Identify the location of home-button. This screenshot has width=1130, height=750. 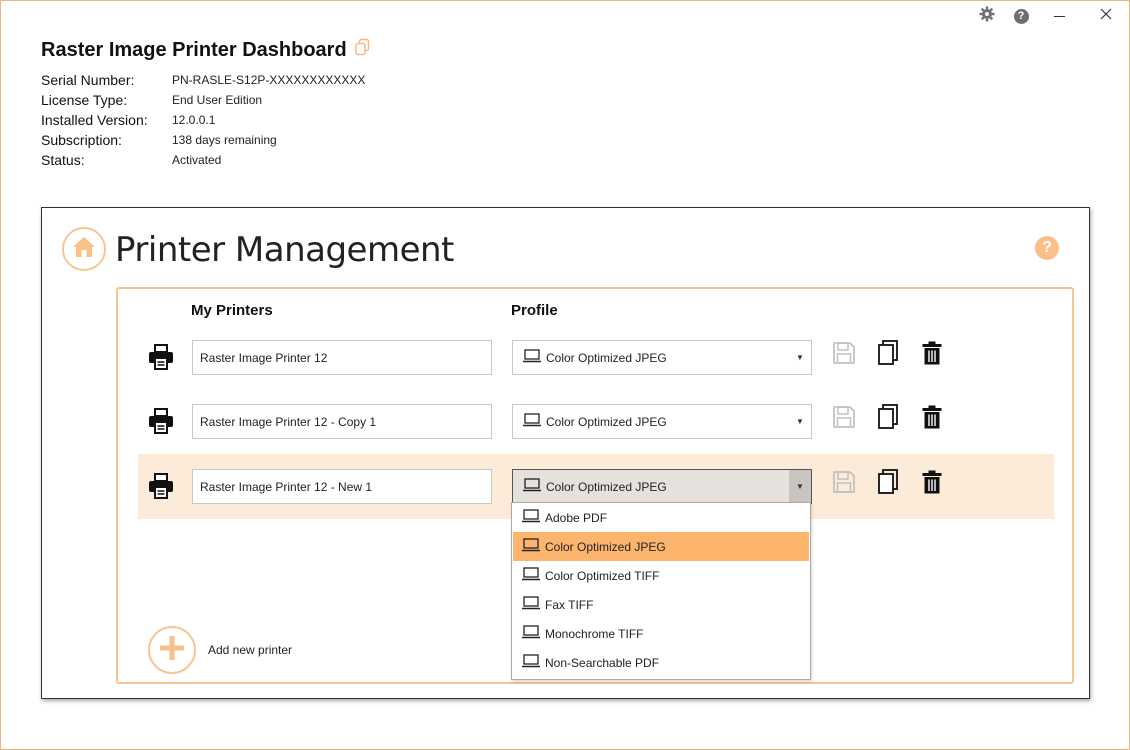
(84, 249).